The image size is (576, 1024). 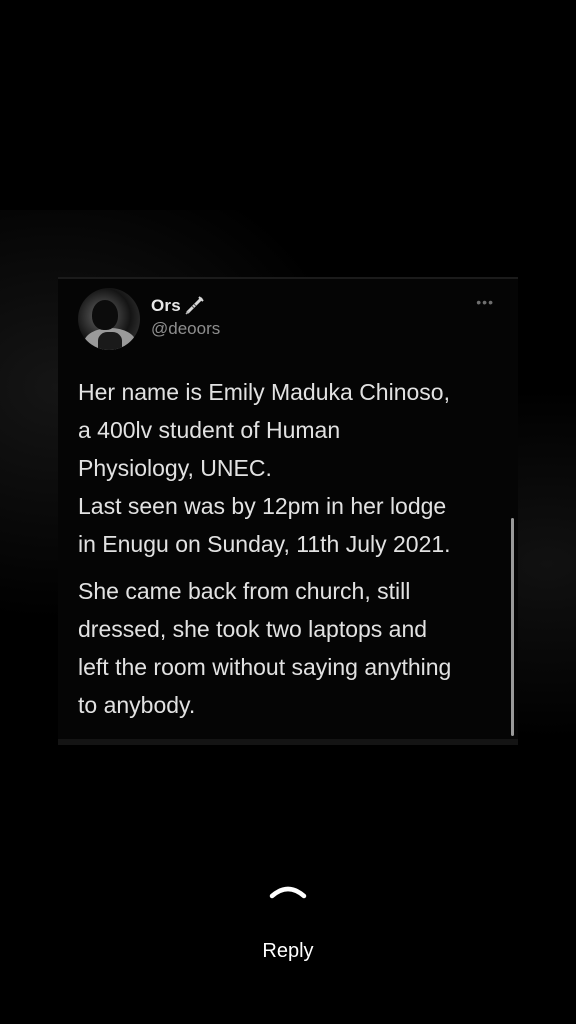 What do you see at coordinates (105, 315) in the screenshot?
I see `avatar-face` at bounding box center [105, 315].